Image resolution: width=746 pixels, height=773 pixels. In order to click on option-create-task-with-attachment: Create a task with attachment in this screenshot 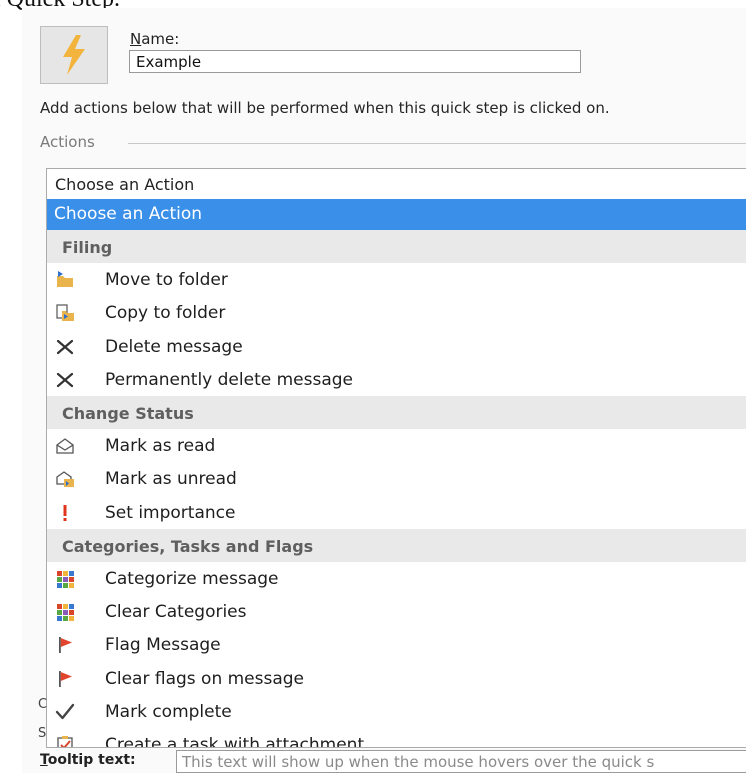, I will do `click(396, 738)`.